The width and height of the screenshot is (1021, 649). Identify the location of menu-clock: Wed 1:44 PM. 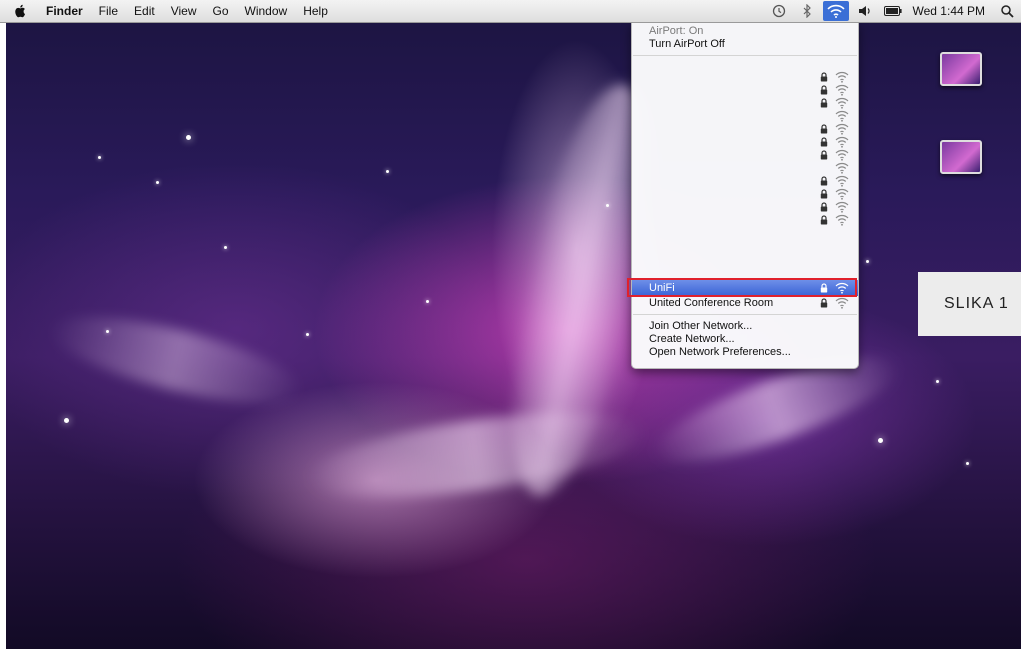
(949, 11).